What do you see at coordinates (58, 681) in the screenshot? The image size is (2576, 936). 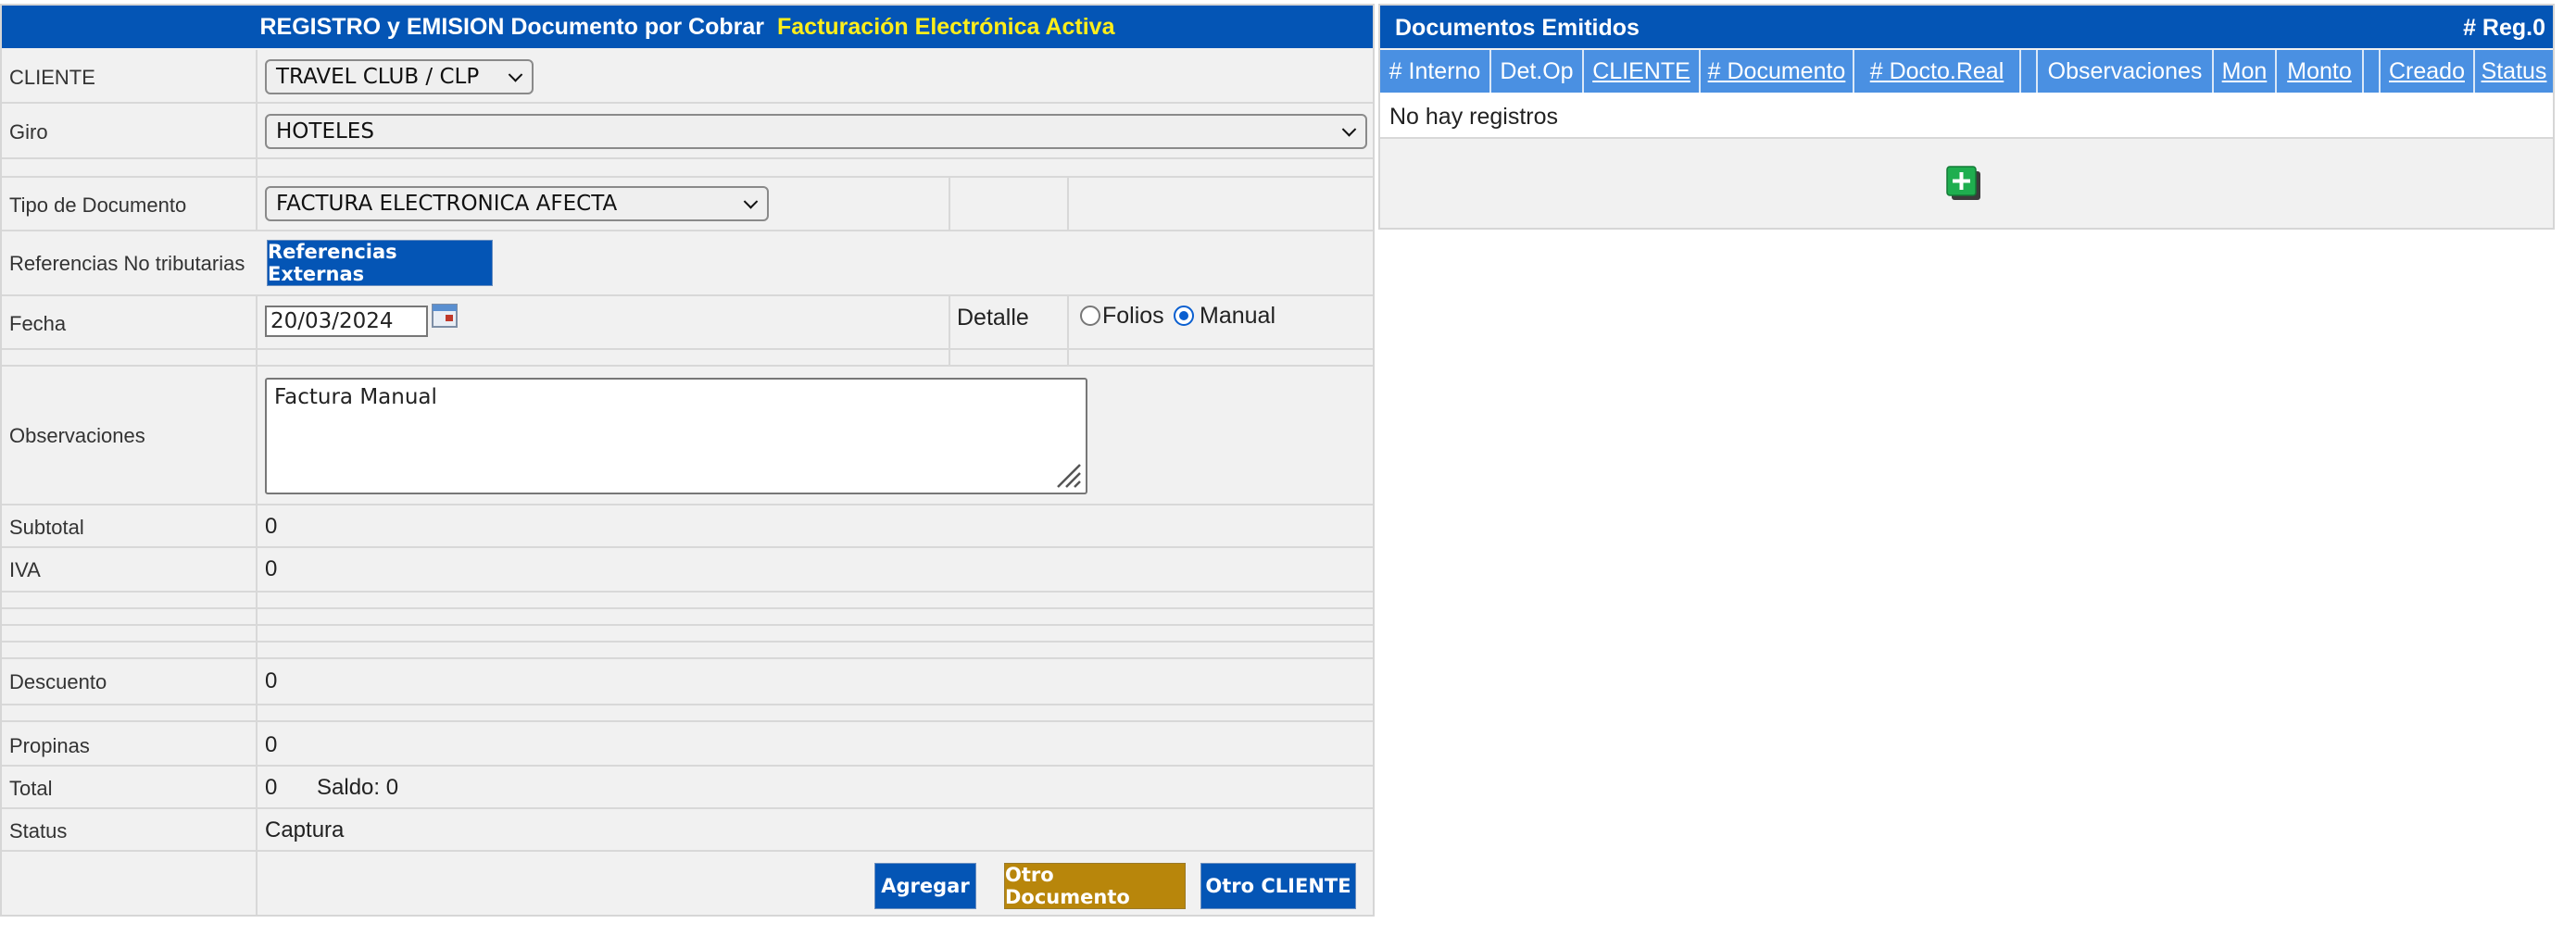 I see `descuento-label: Descuento` at bounding box center [58, 681].